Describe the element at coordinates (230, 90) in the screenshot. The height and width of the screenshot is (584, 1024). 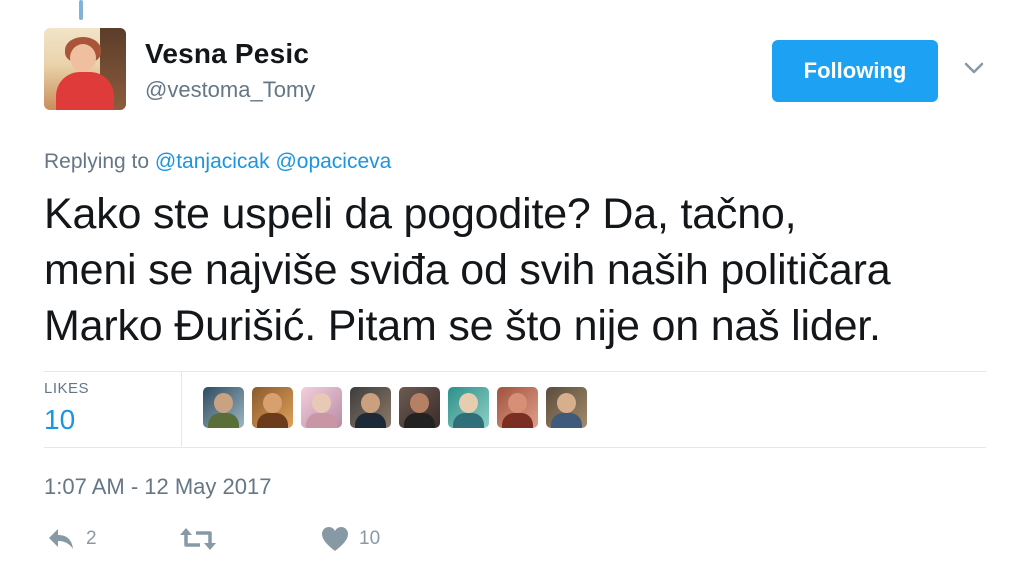
I see `author-handle: @vestoma_Tomy` at that location.